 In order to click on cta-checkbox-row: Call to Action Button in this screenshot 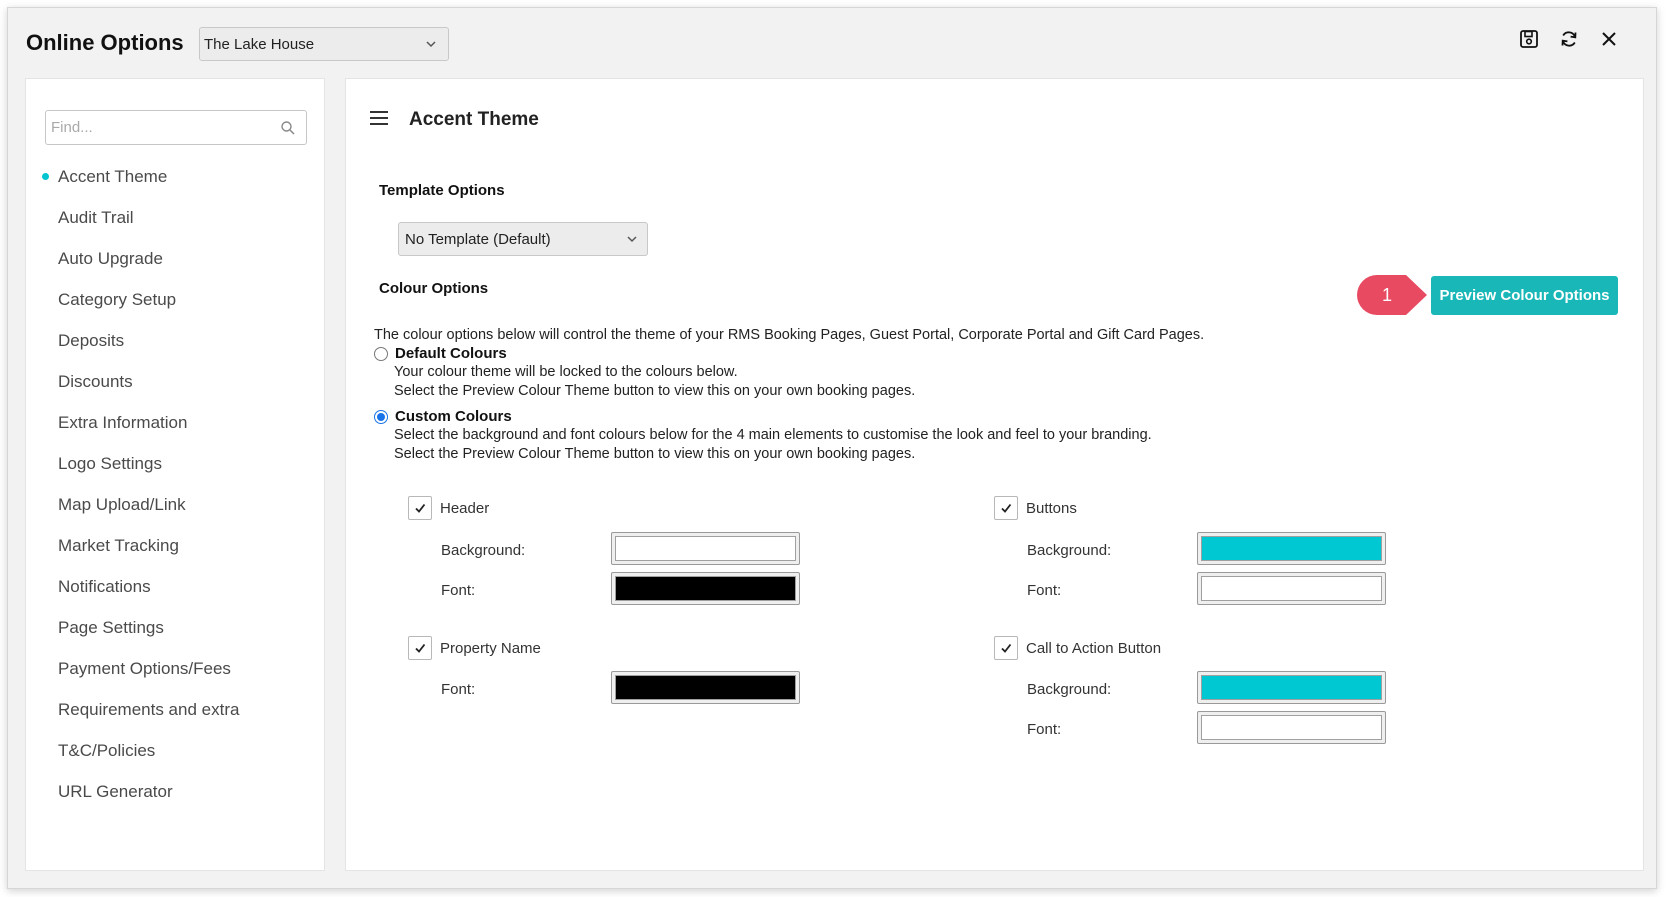, I will do `click(1077, 648)`.